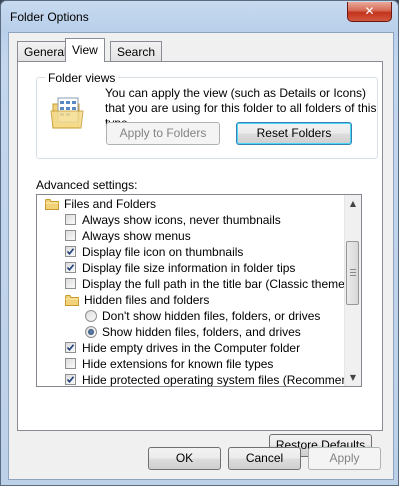 This screenshot has width=399, height=486. I want to click on list-item-label: Always show icons, never thumbnails, so click(181, 220).